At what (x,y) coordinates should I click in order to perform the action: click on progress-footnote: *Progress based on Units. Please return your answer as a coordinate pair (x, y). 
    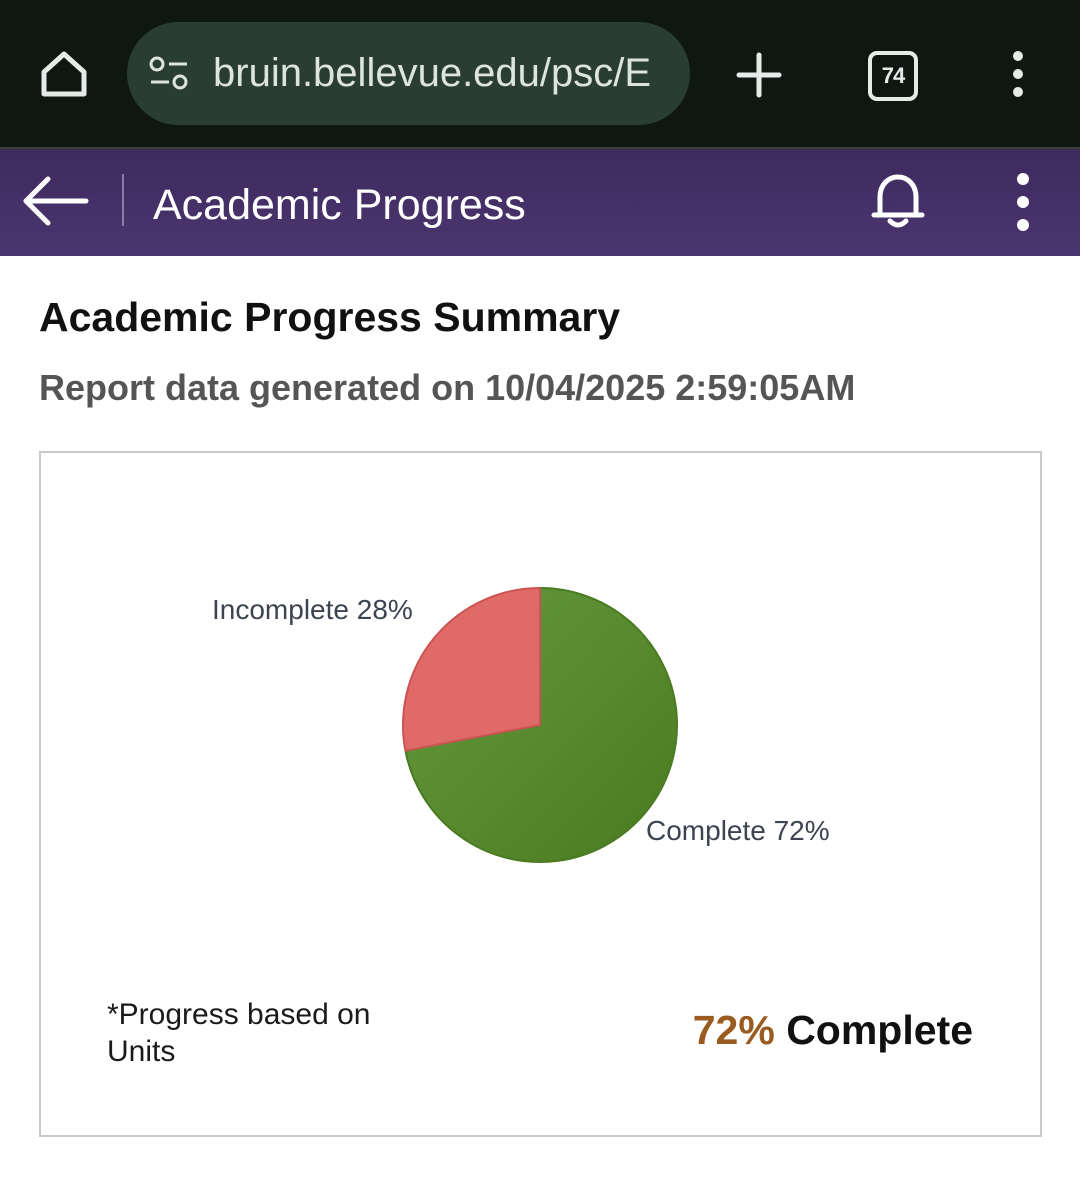
    Looking at the image, I should click on (239, 1033).